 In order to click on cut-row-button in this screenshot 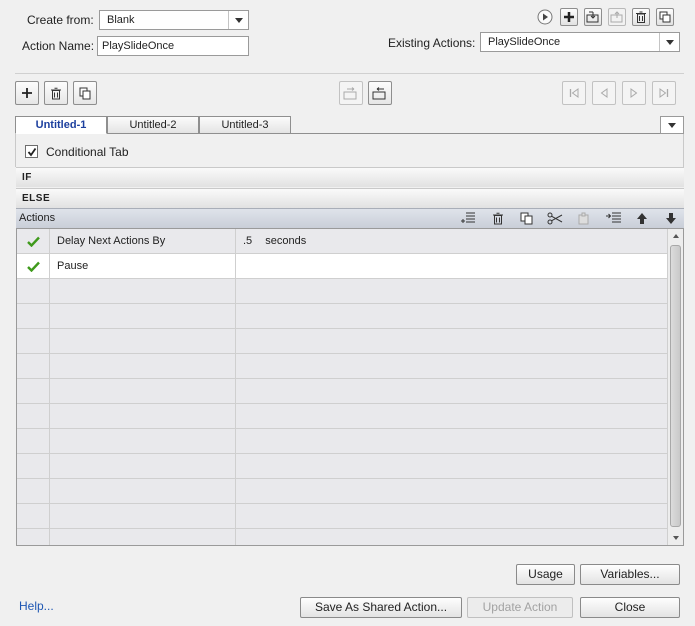, I will do `click(555, 218)`.